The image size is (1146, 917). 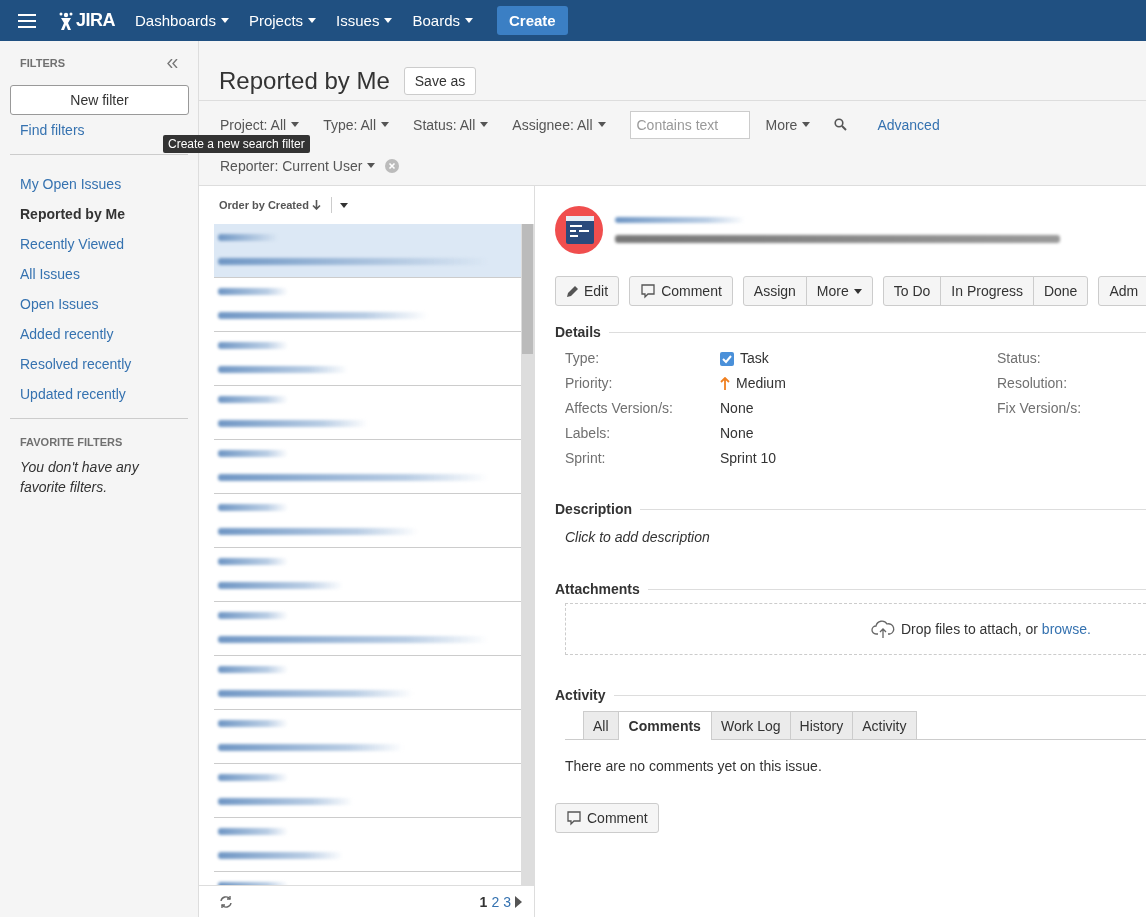 What do you see at coordinates (681, 291) in the screenshot?
I see `toolbar-button: Comment` at bounding box center [681, 291].